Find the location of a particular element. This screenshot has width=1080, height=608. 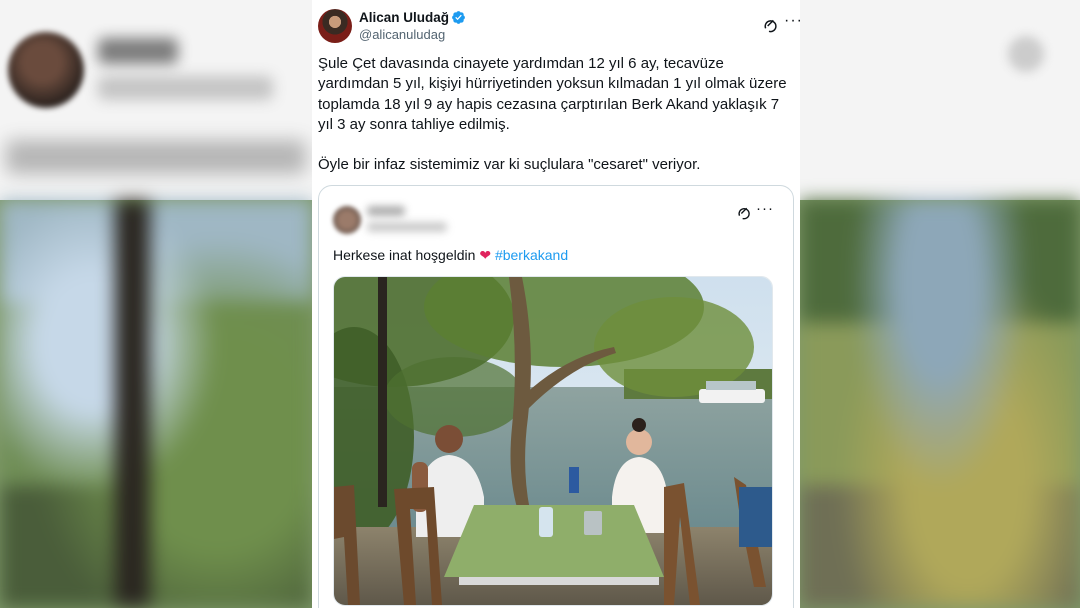

background-text is located at coordinates (156, 157).